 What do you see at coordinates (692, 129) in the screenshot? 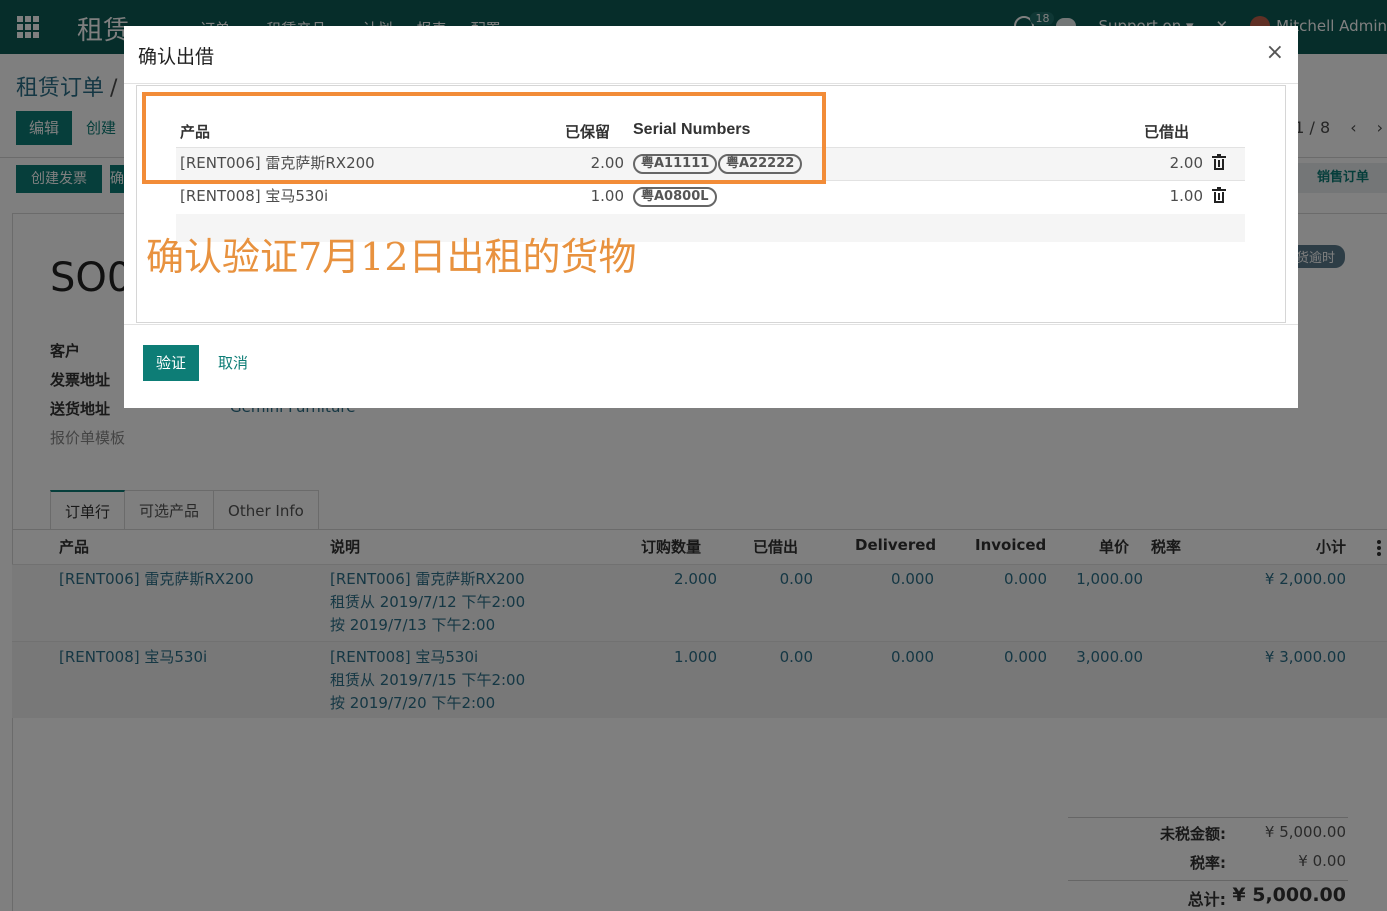
I see `dlg-col-serial-numbers: Serial Numbers` at bounding box center [692, 129].